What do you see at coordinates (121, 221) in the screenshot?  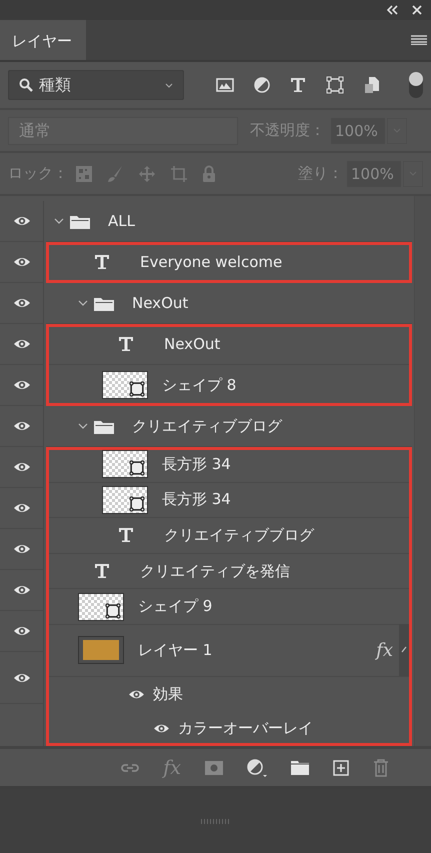 I see `group-name: ALL` at bounding box center [121, 221].